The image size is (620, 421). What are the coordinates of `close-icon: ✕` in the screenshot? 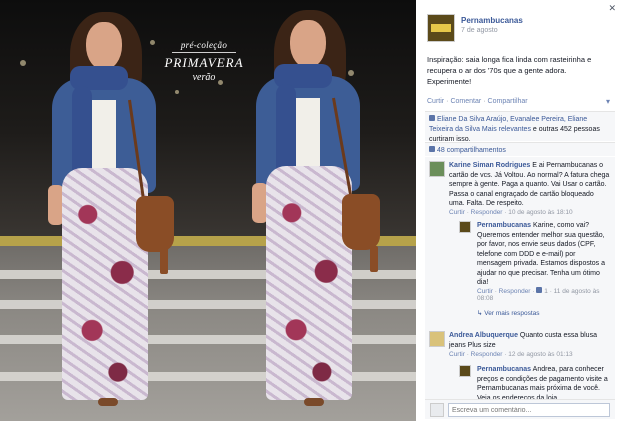 It's located at (612, 8).